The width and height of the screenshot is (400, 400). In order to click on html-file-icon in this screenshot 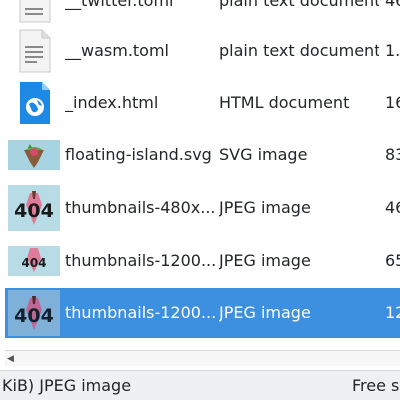, I will do `click(35, 103)`.